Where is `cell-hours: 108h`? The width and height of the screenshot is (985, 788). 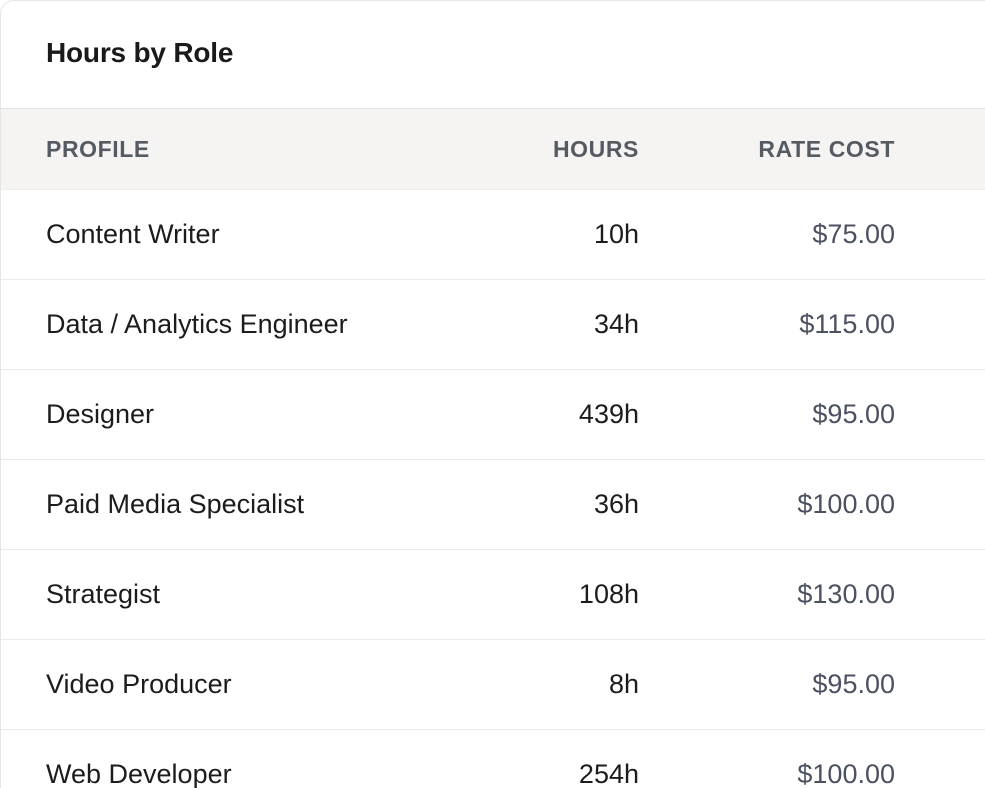 cell-hours: 108h is located at coordinates (608, 594).